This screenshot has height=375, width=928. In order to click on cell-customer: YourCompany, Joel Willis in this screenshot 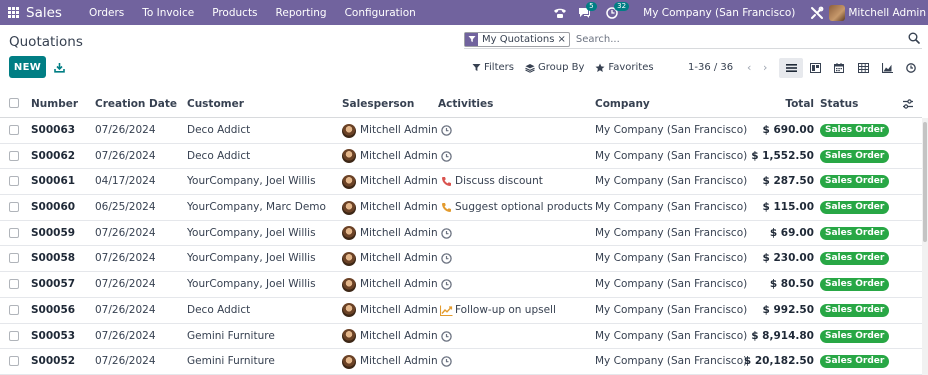, I will do `click(251, 232)`.